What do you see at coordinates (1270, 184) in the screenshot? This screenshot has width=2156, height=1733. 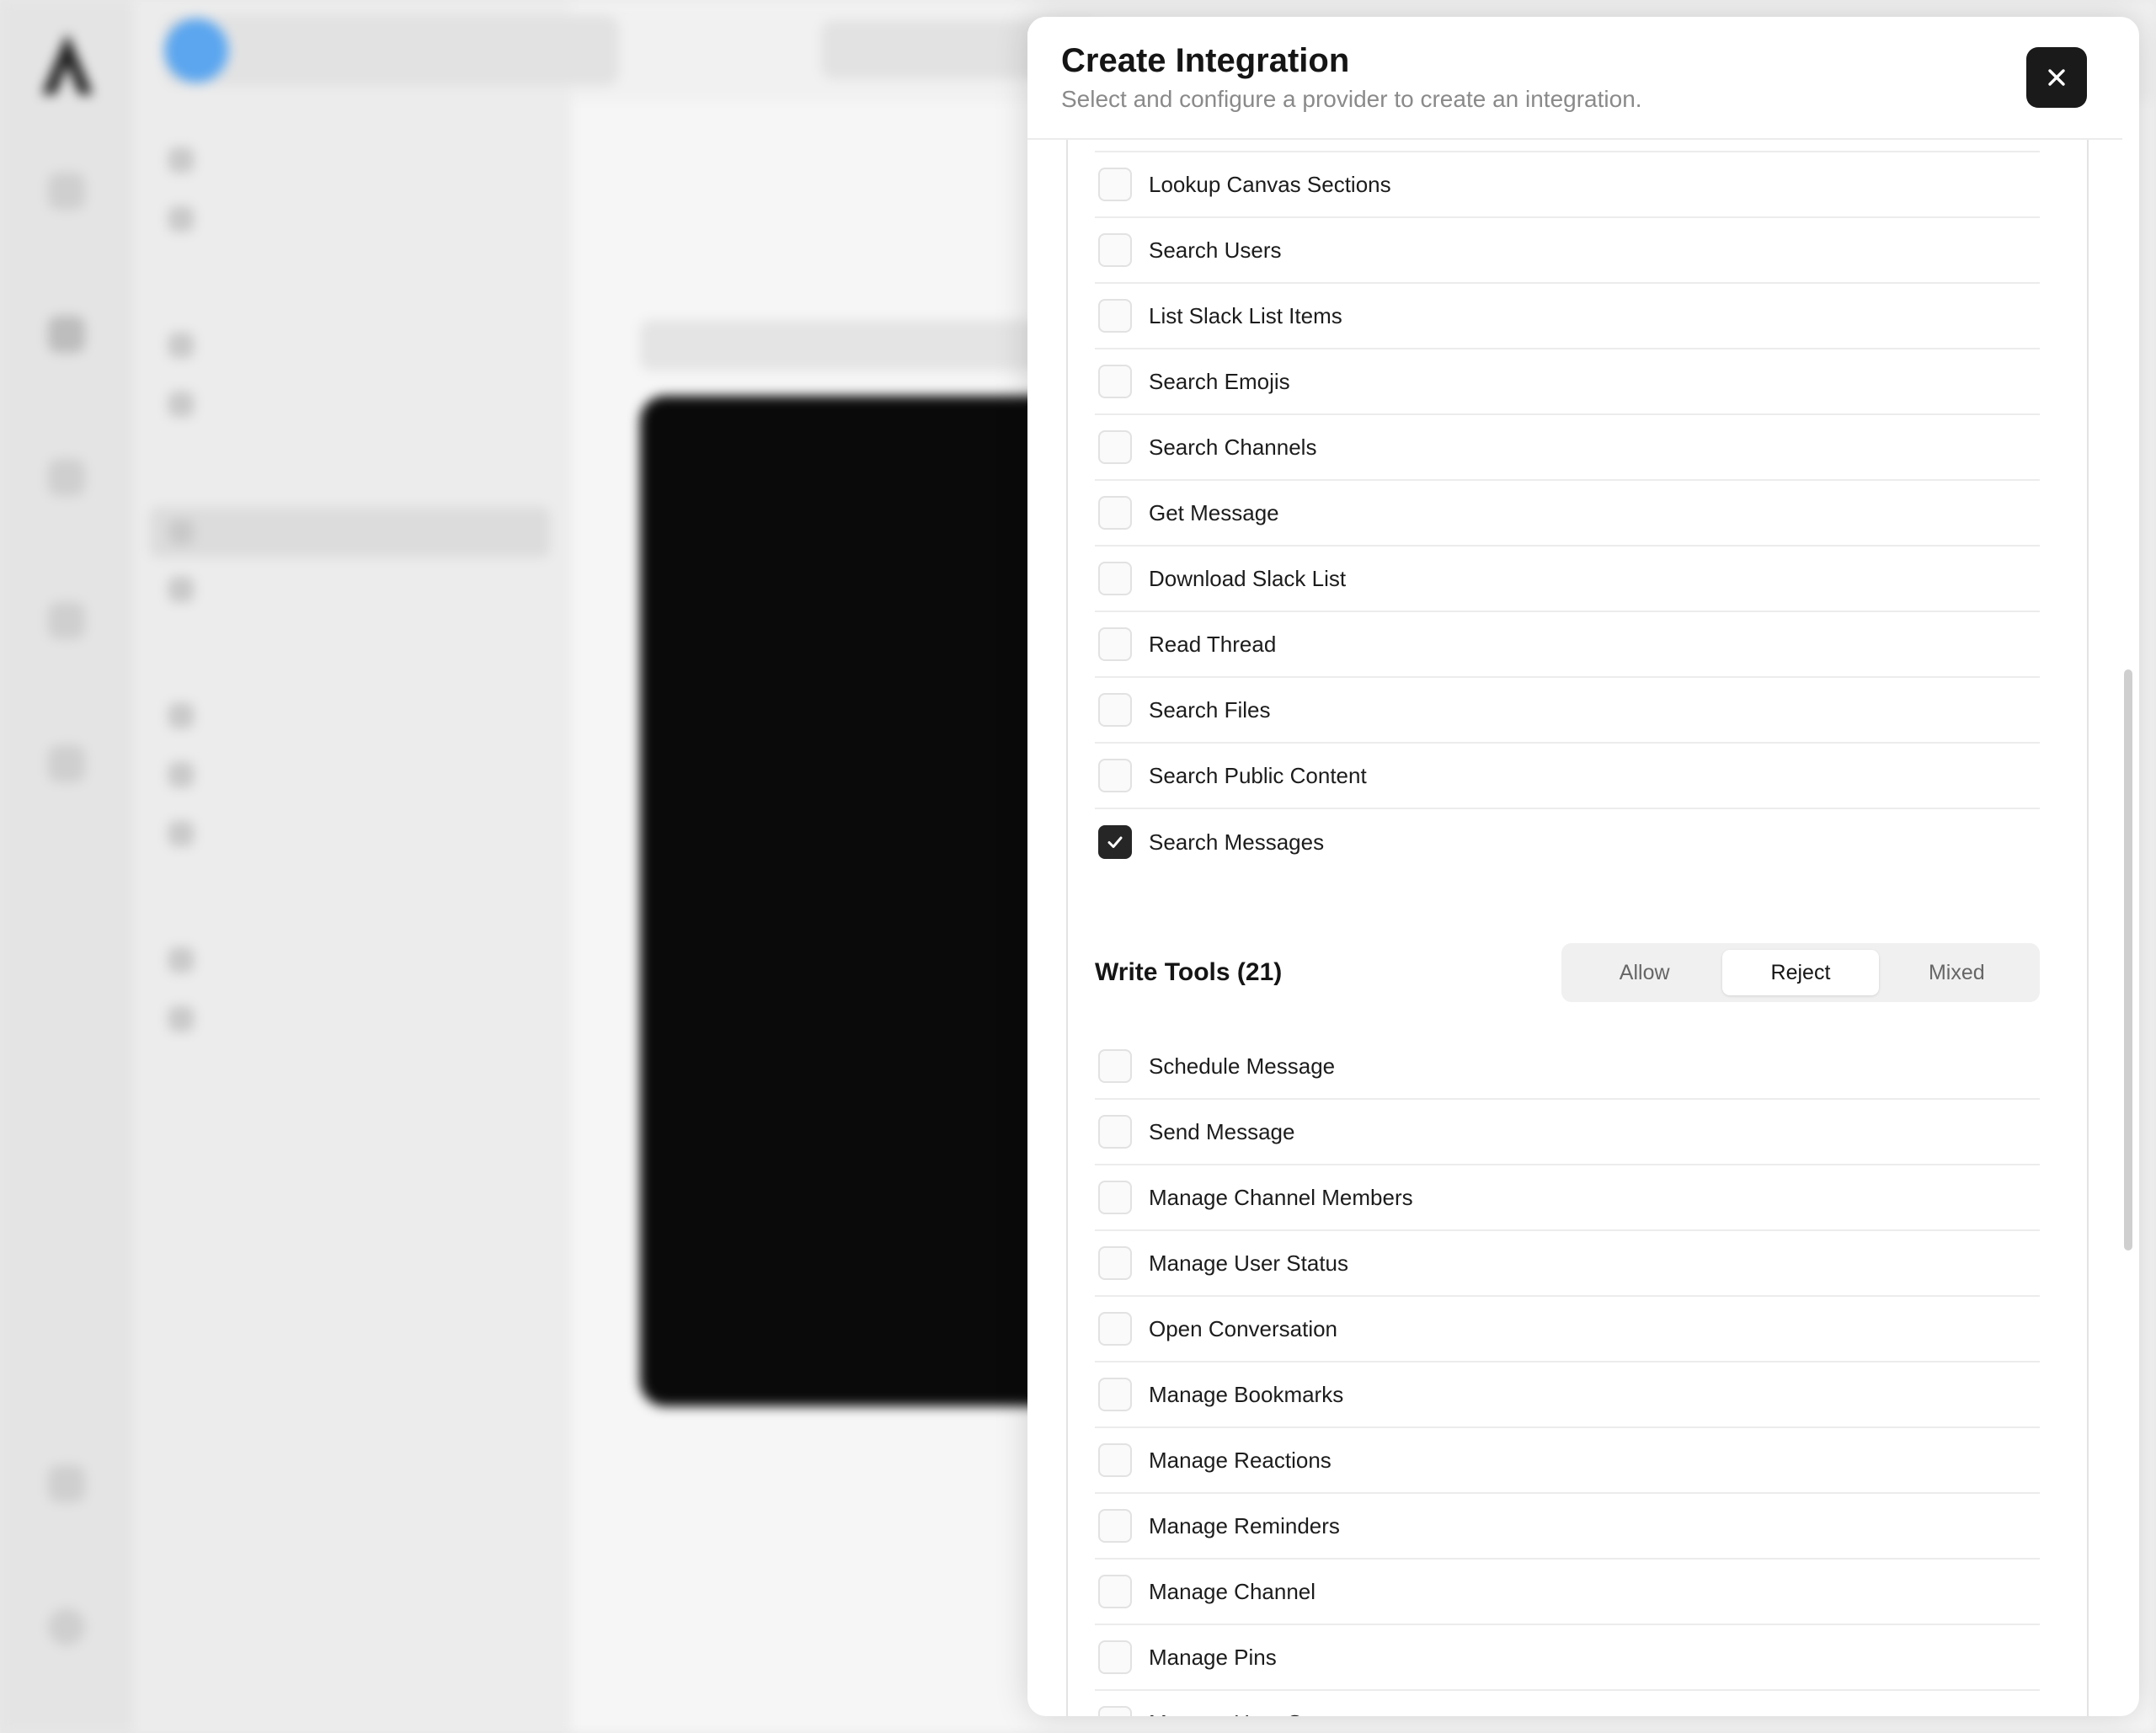 I see `tool-label: Lookup Canvas Sections` at bounding box center [1270, 184].